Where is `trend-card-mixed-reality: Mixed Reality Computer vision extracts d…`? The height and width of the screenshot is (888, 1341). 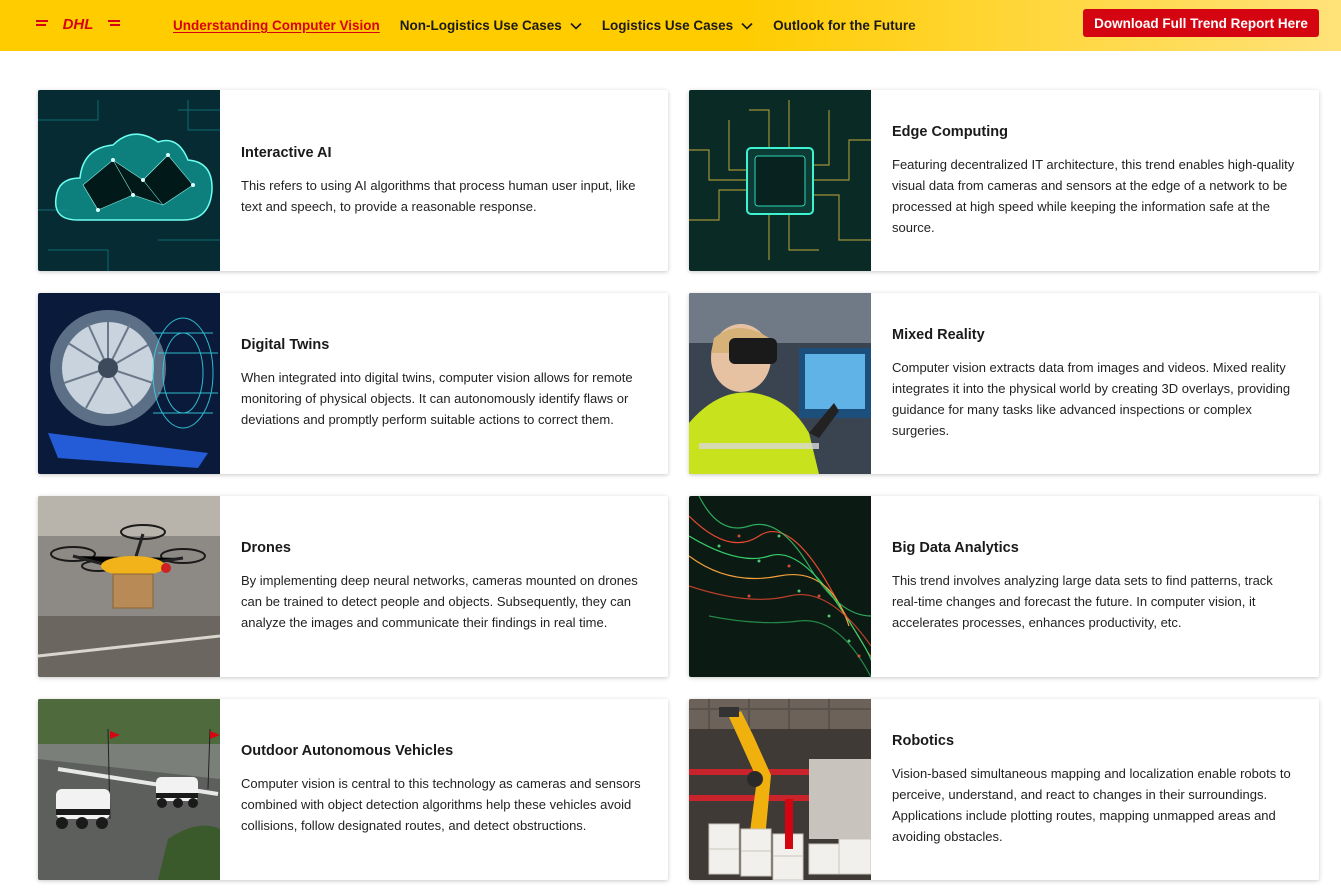
trend-card-mixed-reality: Mixed Reality Computer vision extracts d… is located at coordinates (1004, 383).